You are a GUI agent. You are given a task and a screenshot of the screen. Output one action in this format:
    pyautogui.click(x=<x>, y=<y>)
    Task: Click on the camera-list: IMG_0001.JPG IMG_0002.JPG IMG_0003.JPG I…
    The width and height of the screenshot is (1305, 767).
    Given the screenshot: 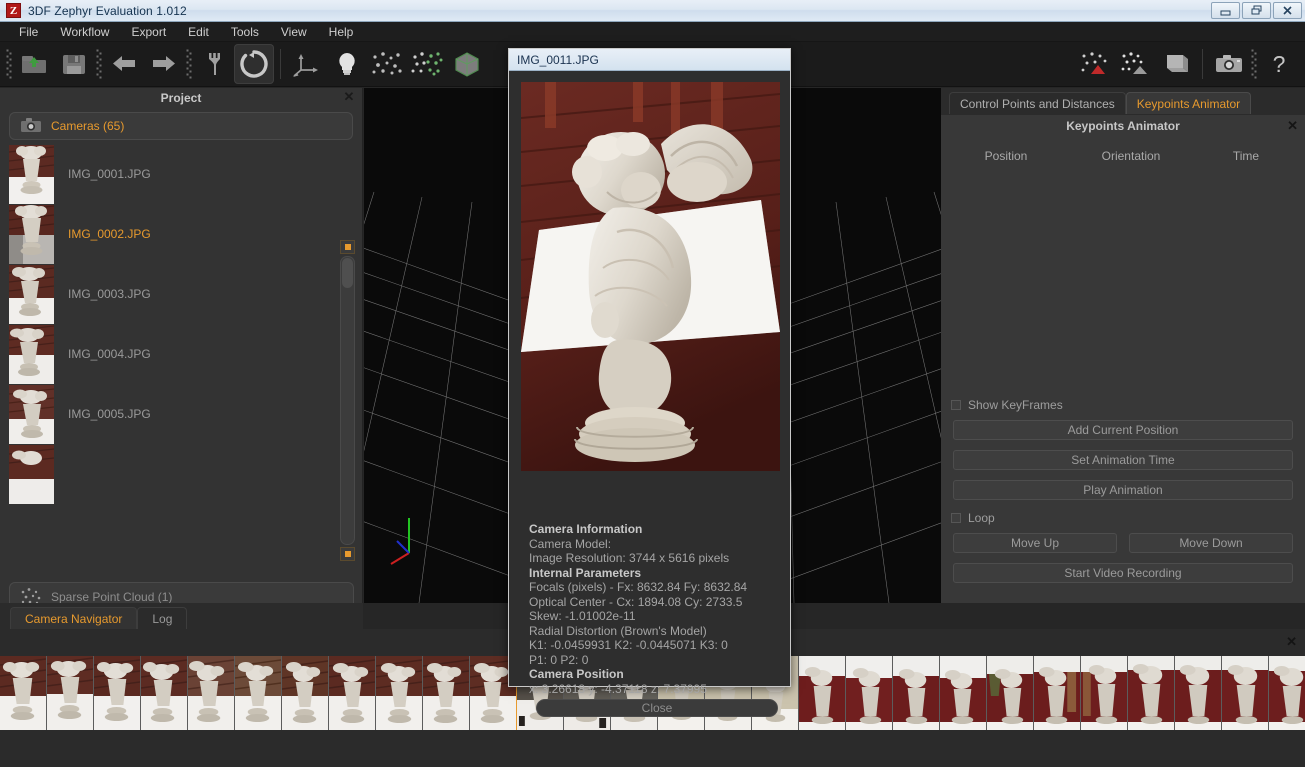 What is the action you would take?
    pyautogui.click(x=174, y=351)
    